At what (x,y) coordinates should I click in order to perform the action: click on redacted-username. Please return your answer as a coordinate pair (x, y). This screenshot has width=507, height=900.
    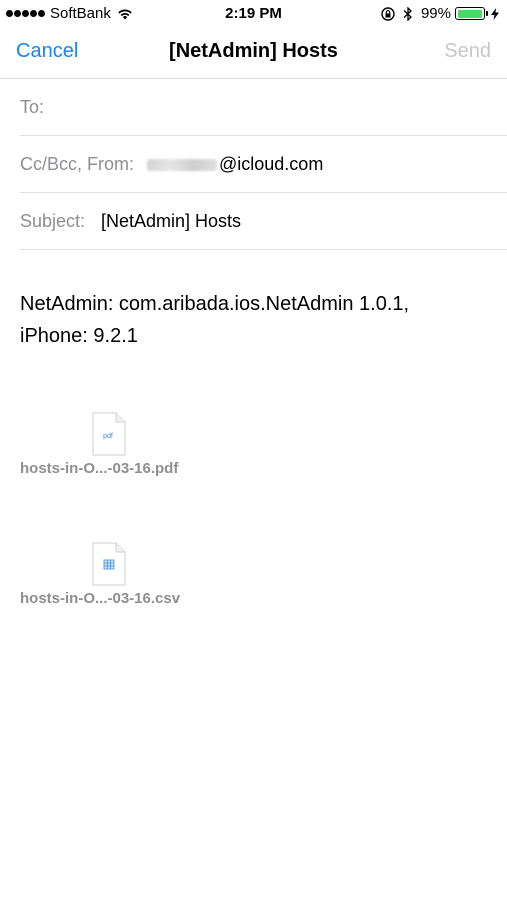
    Looking at the image, I should click on (182, 165).